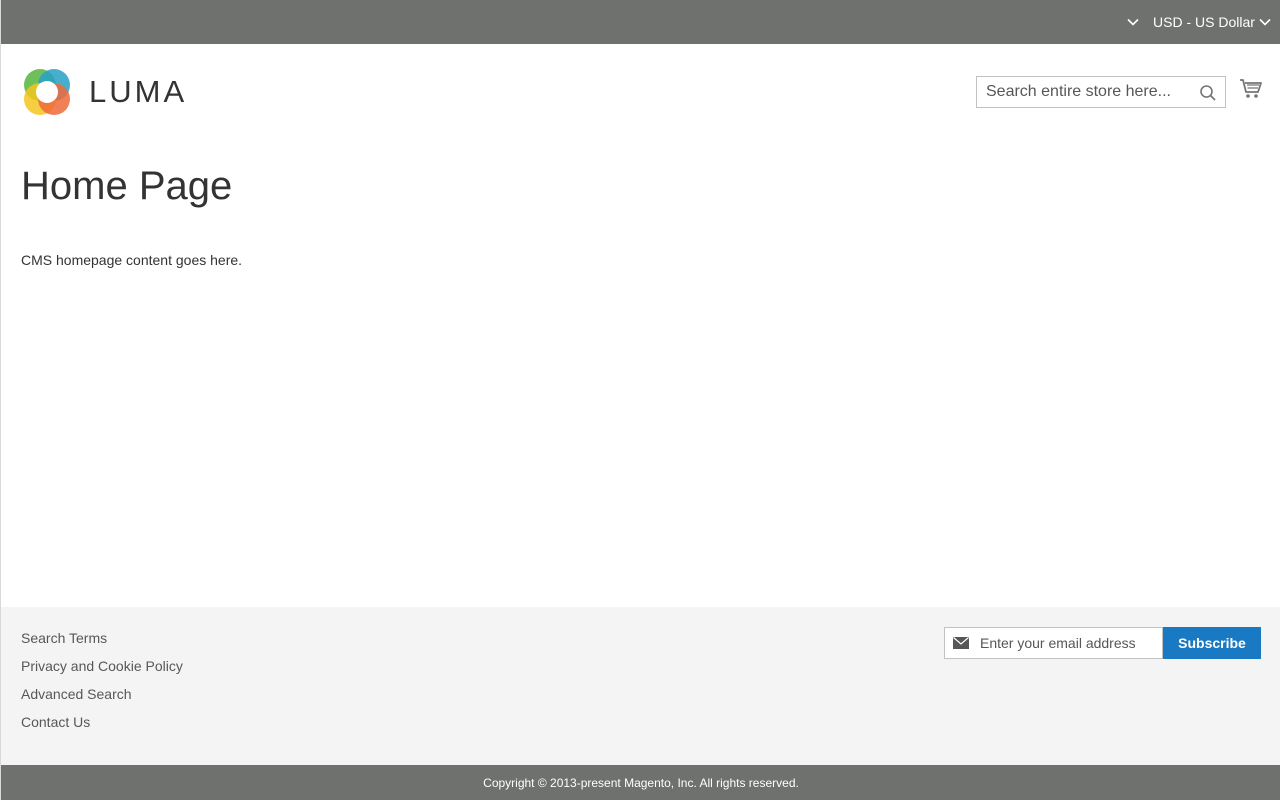 This screenshot has width=1280, height=800. I want to click on cart-icon, so click(1251, 88).